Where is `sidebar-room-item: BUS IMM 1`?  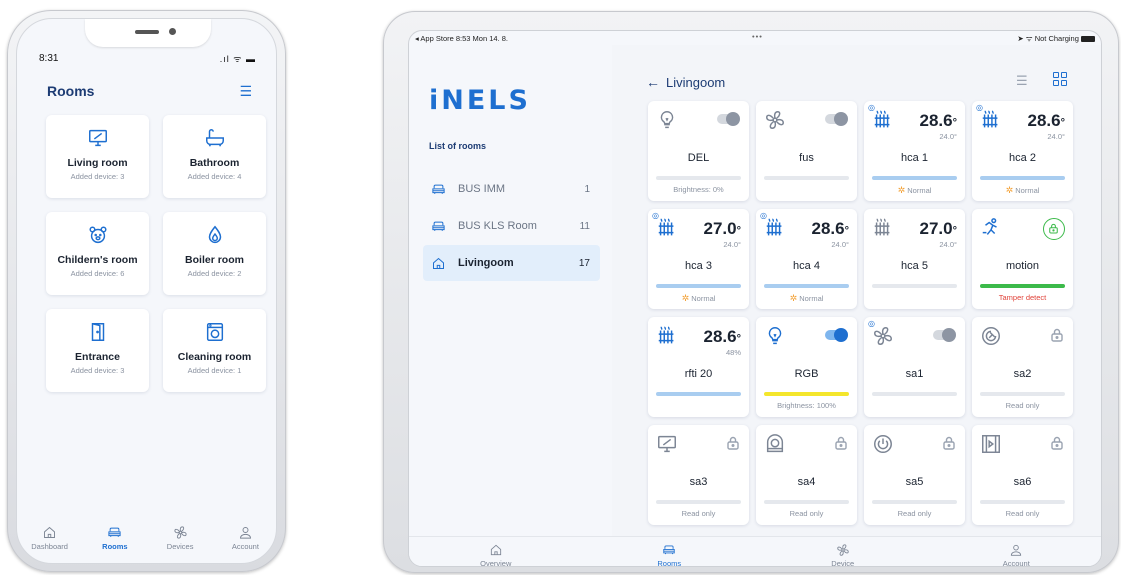 sidebar-room-item: BUS IMM 1 is located at coordinates (511, 189).